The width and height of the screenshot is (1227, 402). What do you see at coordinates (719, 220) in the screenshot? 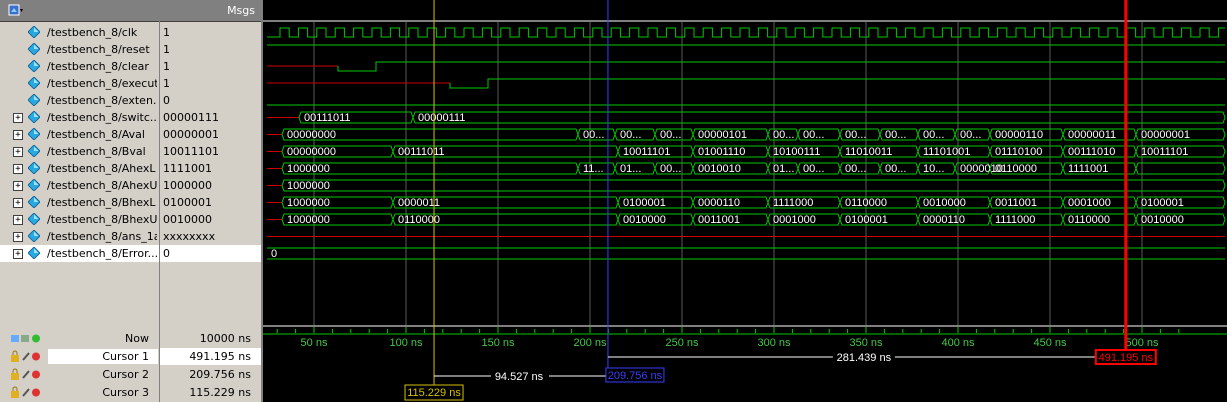
I see `bhexu-bus-value-label: 0011001` at bounding box center [719, 220].